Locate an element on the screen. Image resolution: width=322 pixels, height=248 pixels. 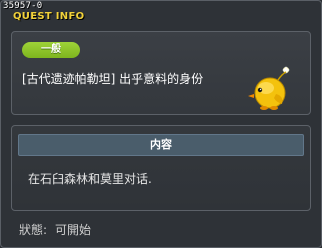
quest-name: [古代遗迹帕勒坦] 出乎意料的身份 is located at coordinates (113, 79).